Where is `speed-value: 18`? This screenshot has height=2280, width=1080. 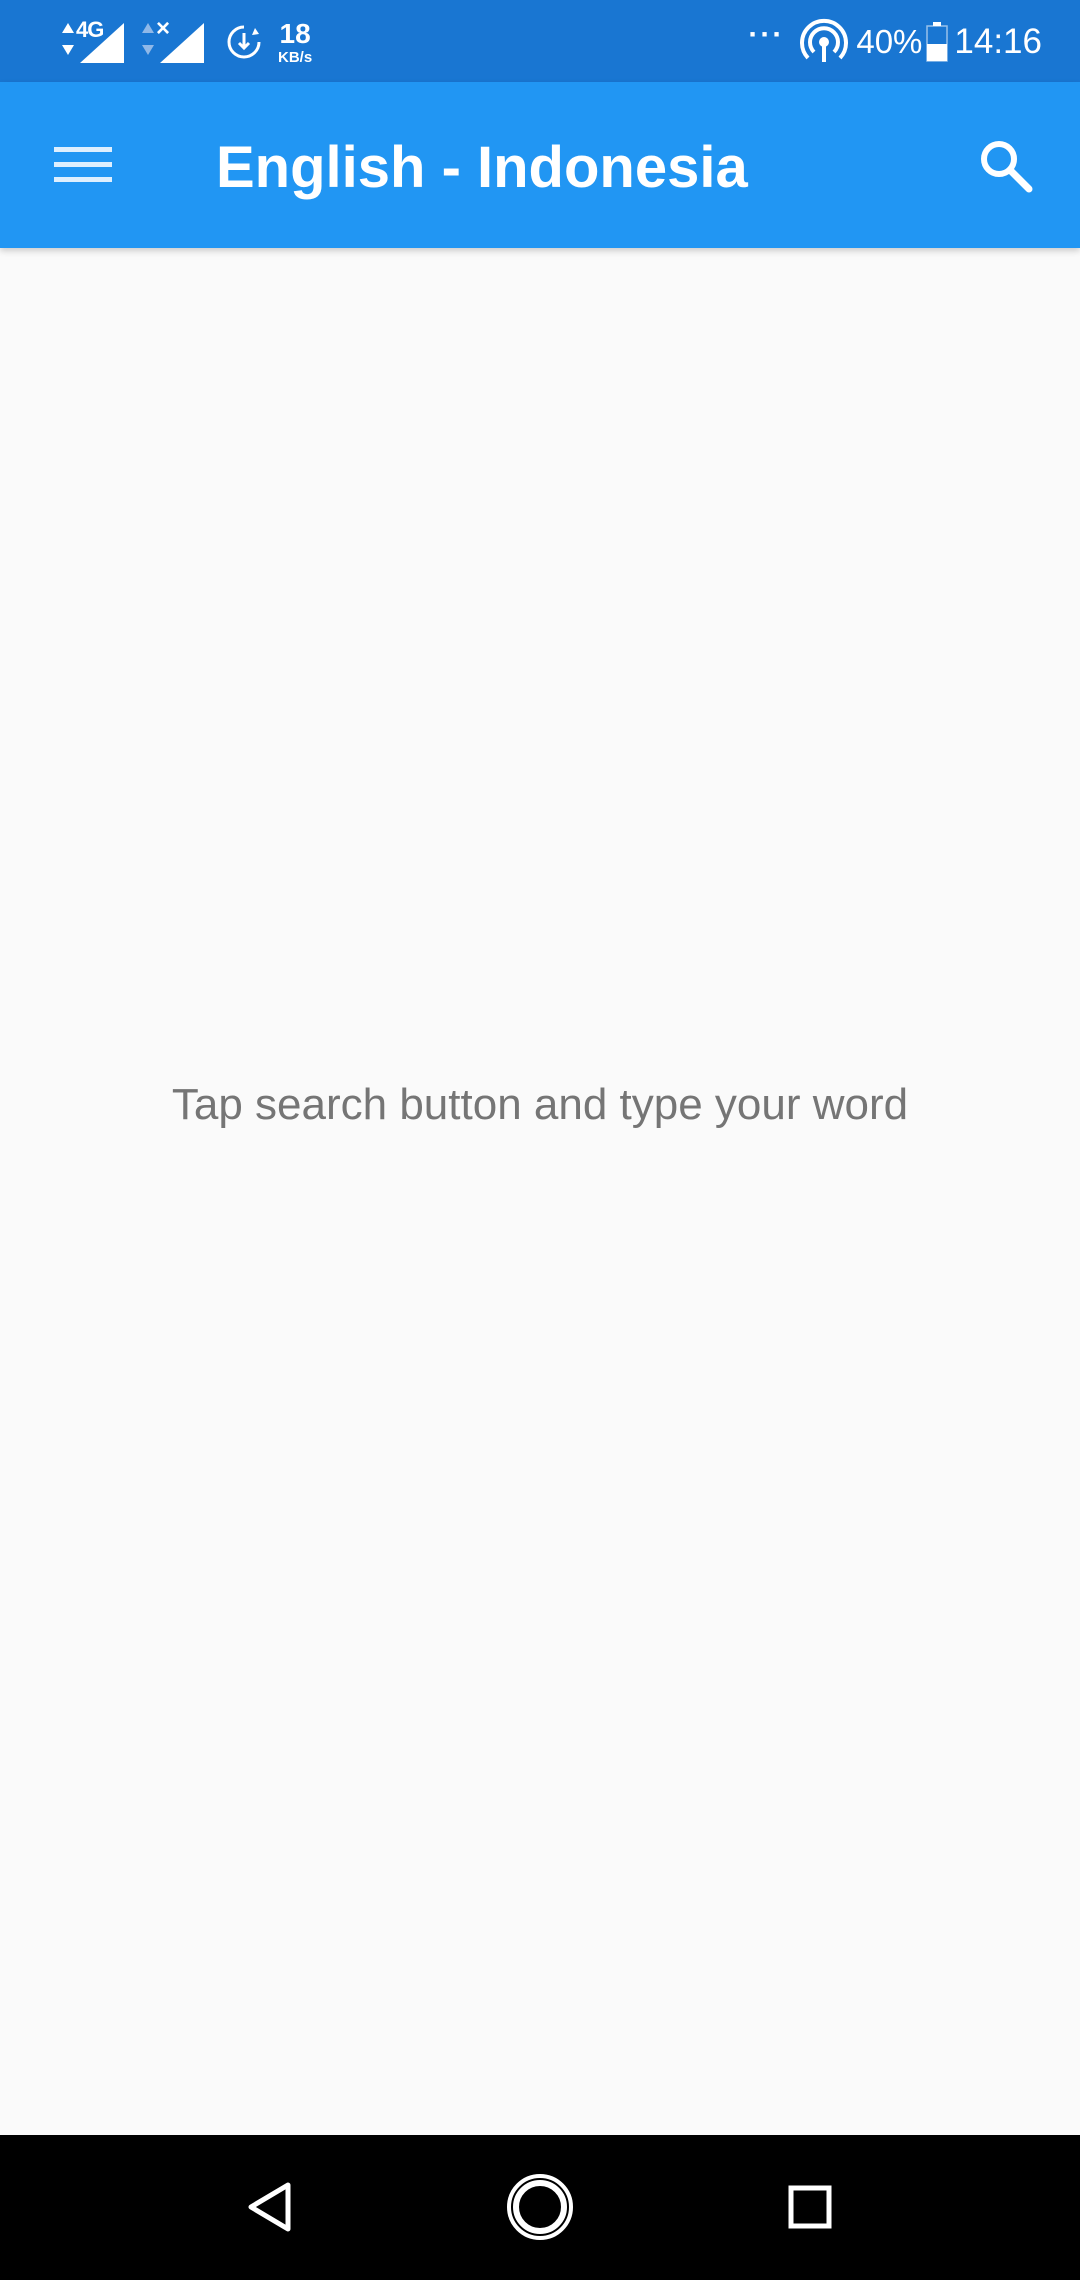 speed-value: 18 is located at coordinates (295, 33).